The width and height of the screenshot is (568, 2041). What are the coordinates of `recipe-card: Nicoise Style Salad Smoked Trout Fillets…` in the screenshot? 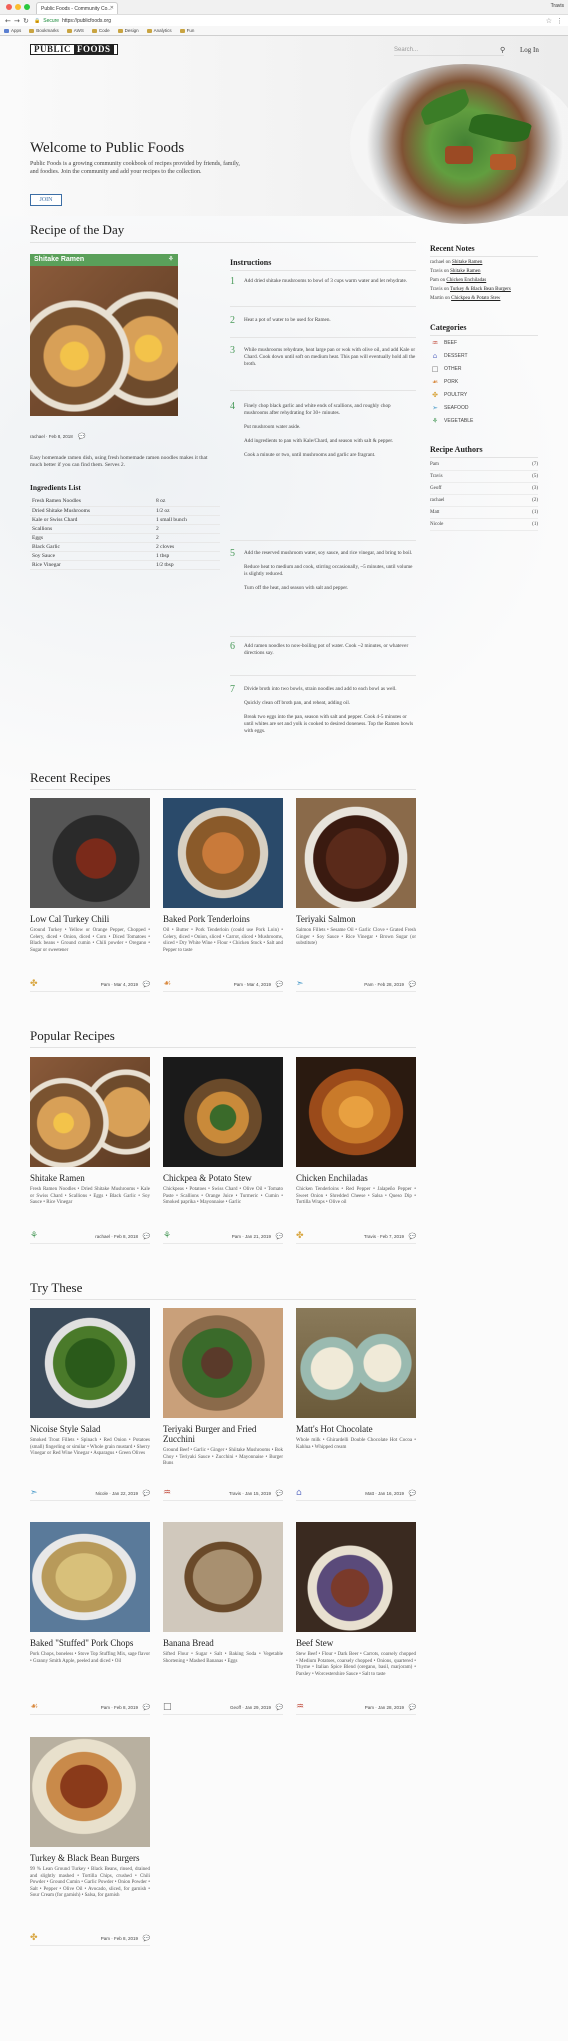 It's located at (90, 1408).